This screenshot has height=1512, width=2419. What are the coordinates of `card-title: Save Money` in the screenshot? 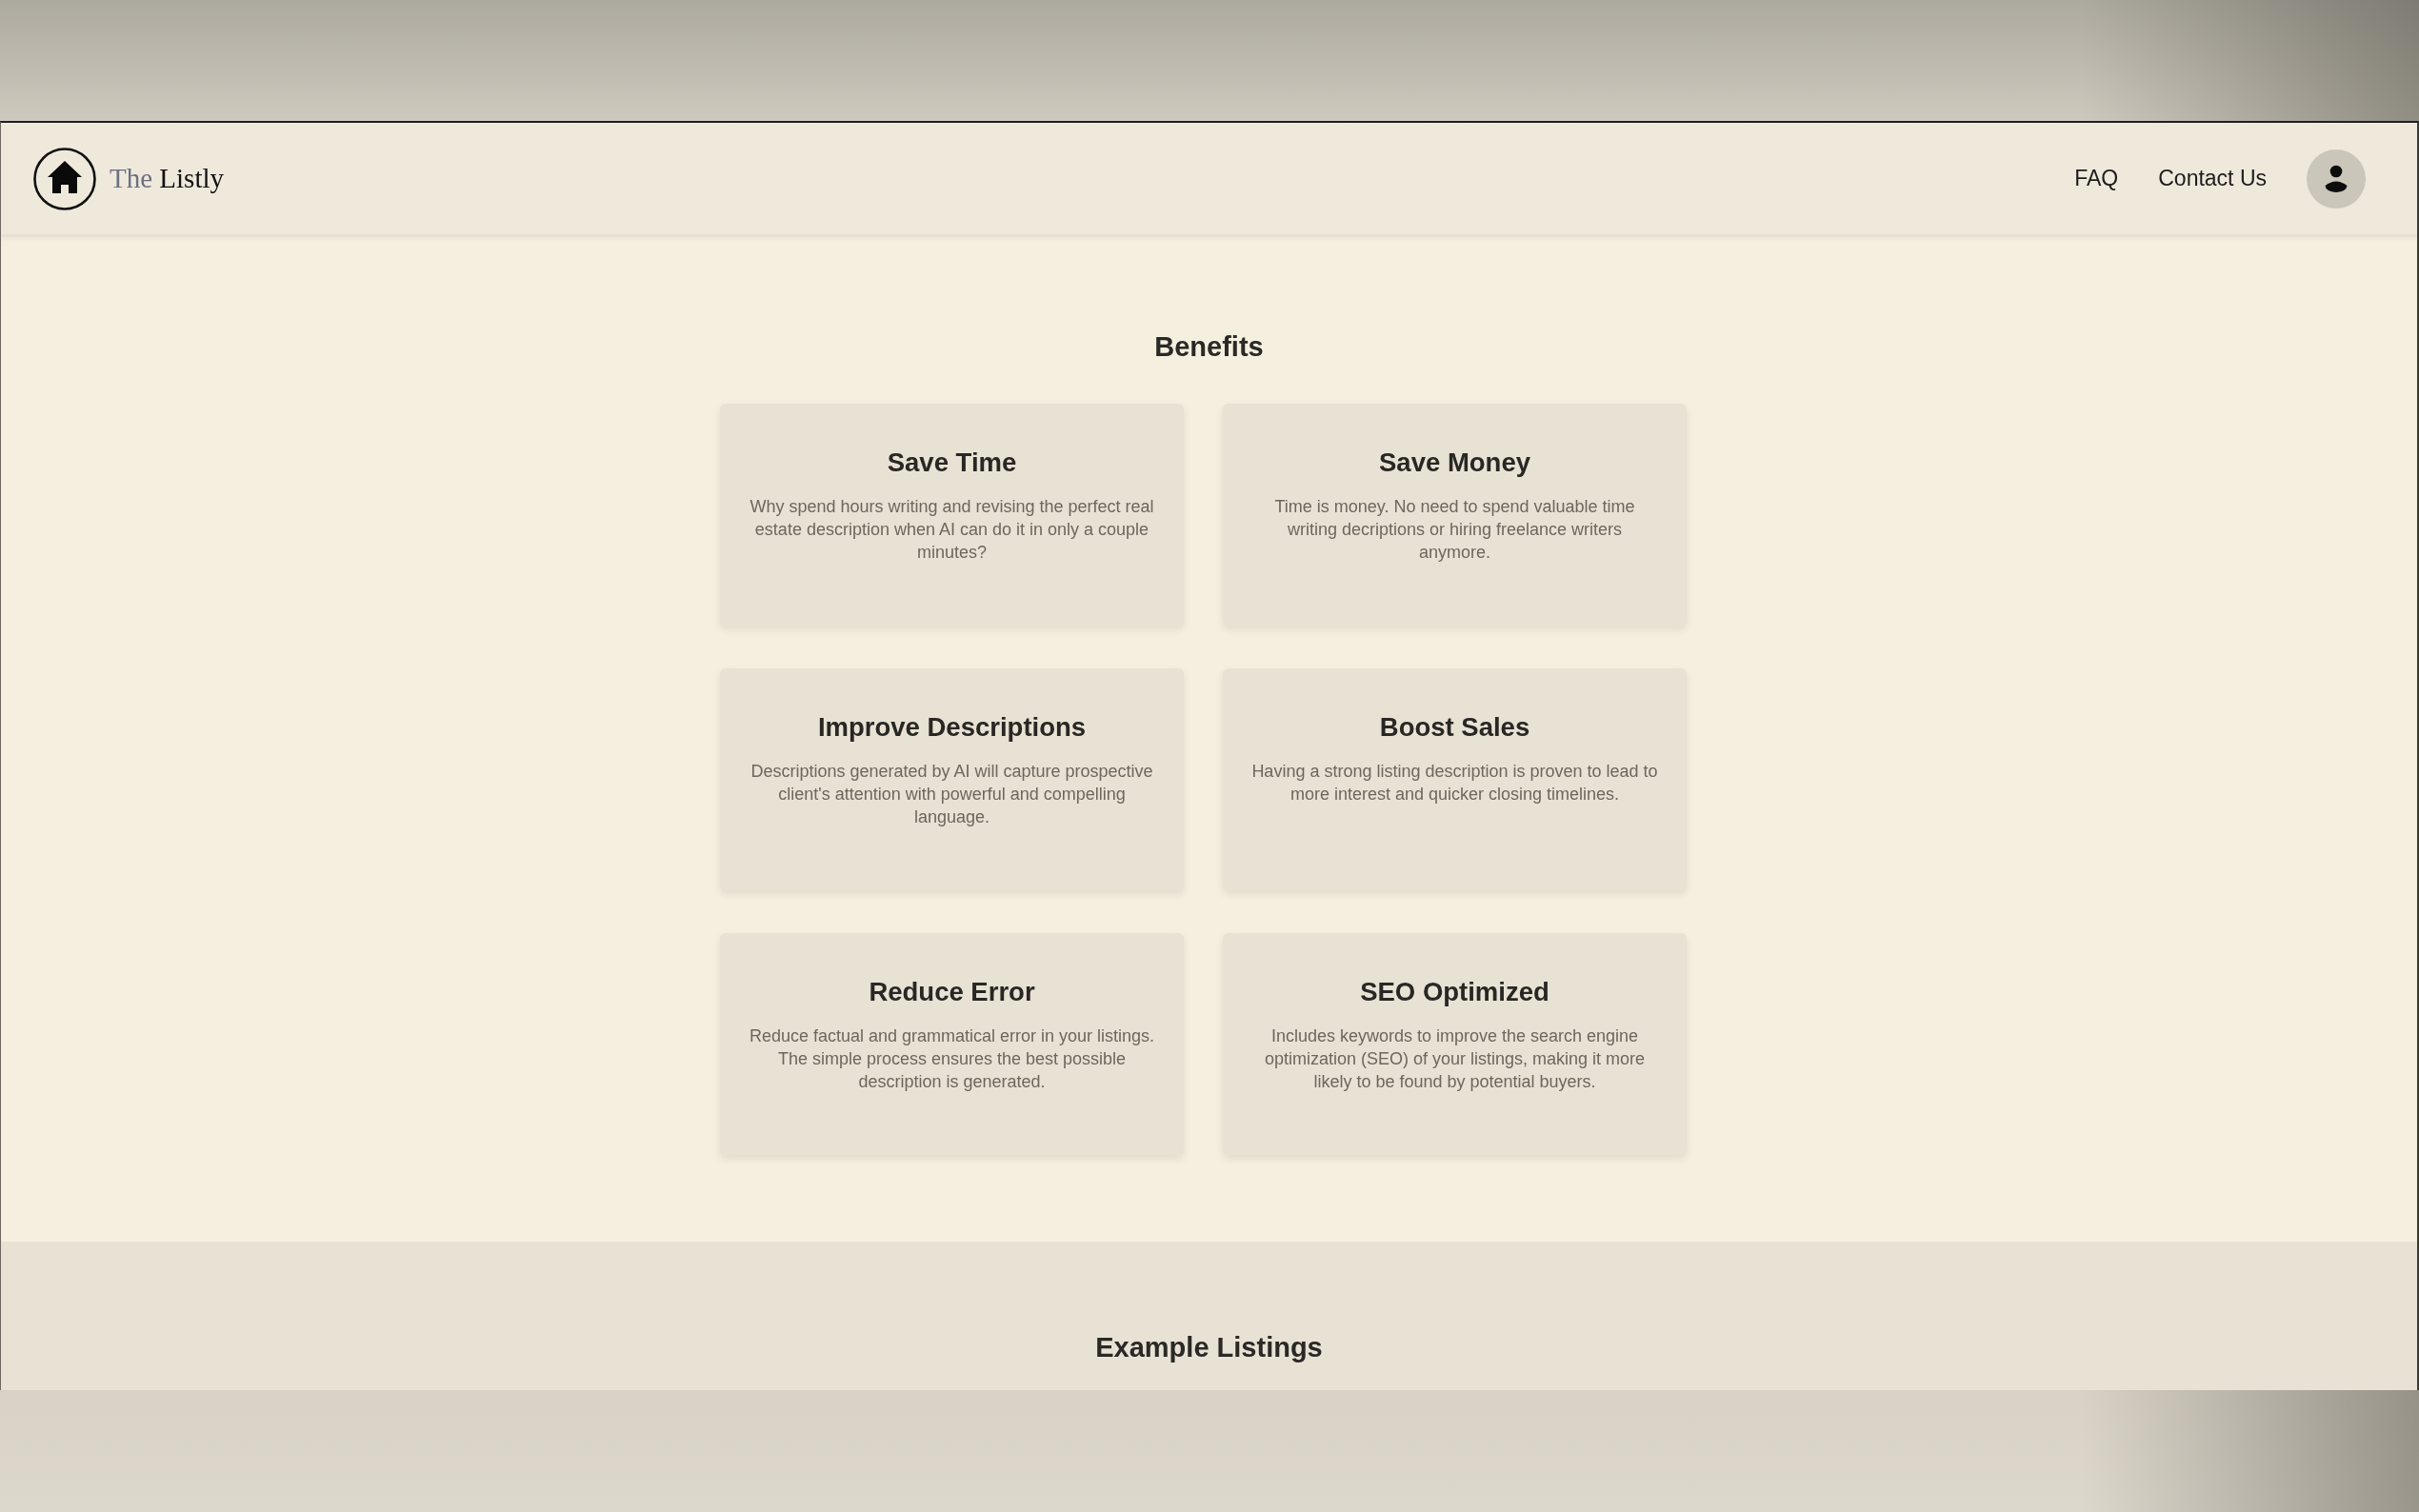 It's located at (1454, 463).